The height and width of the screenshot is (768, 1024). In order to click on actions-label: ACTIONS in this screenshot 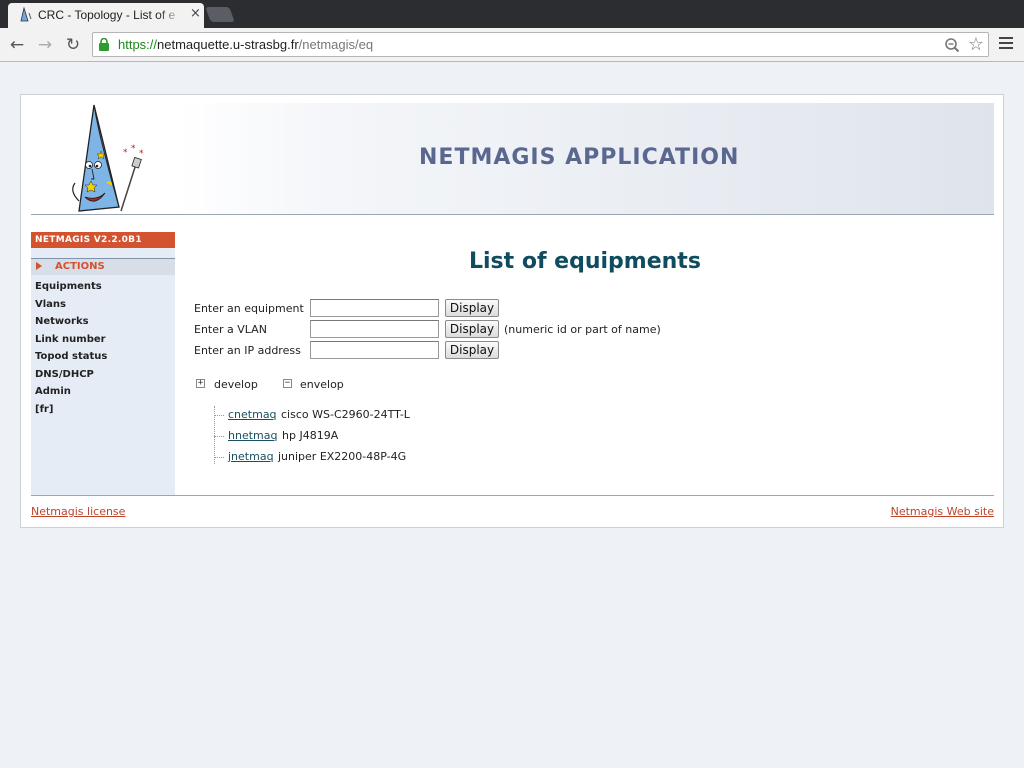, I will do `click(80, 266)`.